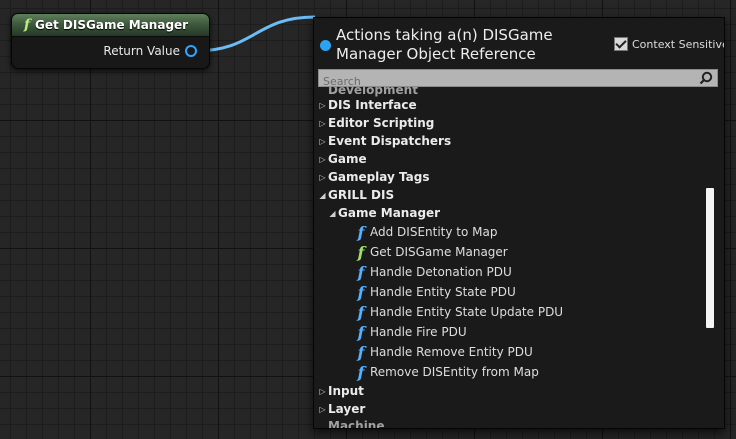 This screenshot has height=439, width=736. What do you see at coordinates (434, 232) in the screenshot?
I see `action-label: Add DISEntity to Map` at bounding box center [434, 232].